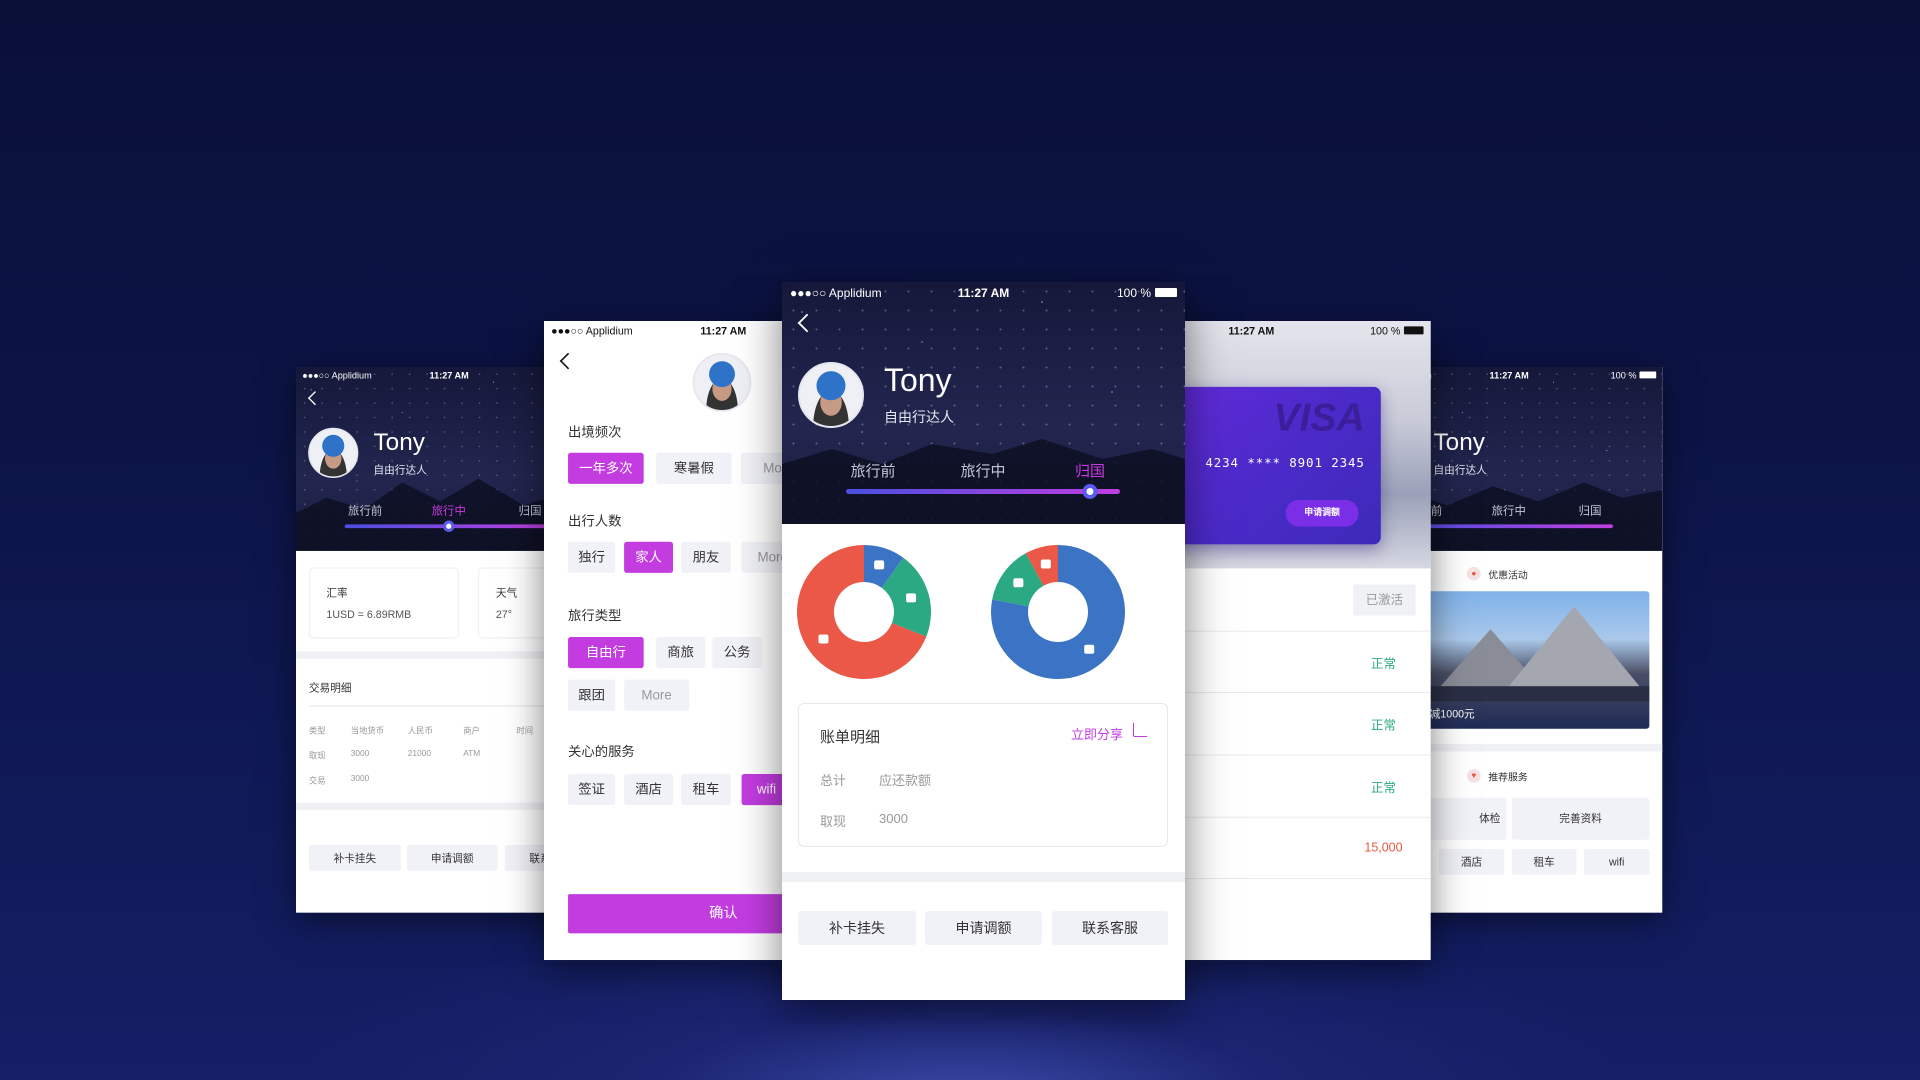 This screenshot has height=1080, width=1920. Describe the element at coordinates (471, 731) in the screenshot. I see `column-header: 商户` at that location.